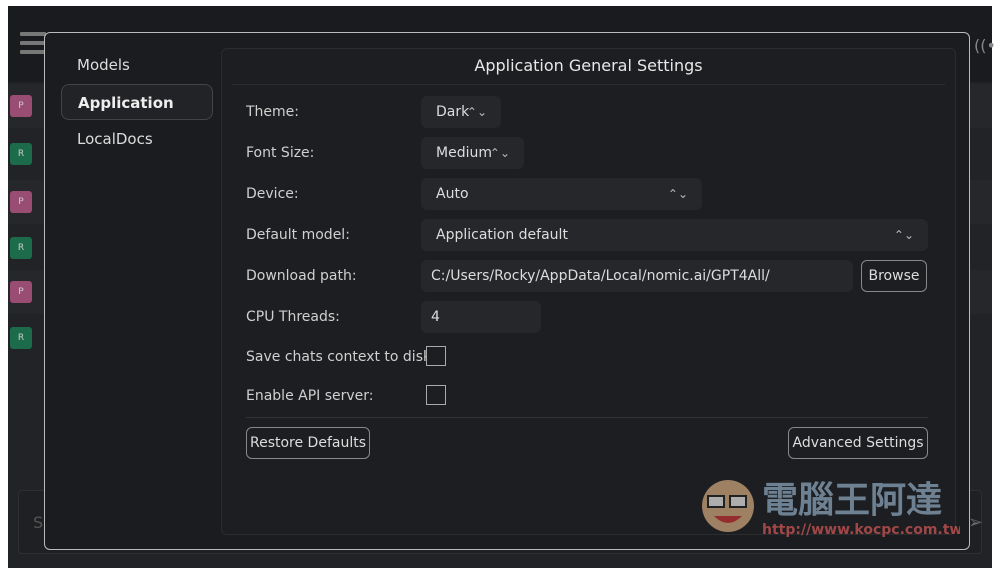 The height and width of the screenshot is (574, 1000). Describe the element at coordinates (137, 65) in the screenshot. I see `nav-item-models: Models` at that location.